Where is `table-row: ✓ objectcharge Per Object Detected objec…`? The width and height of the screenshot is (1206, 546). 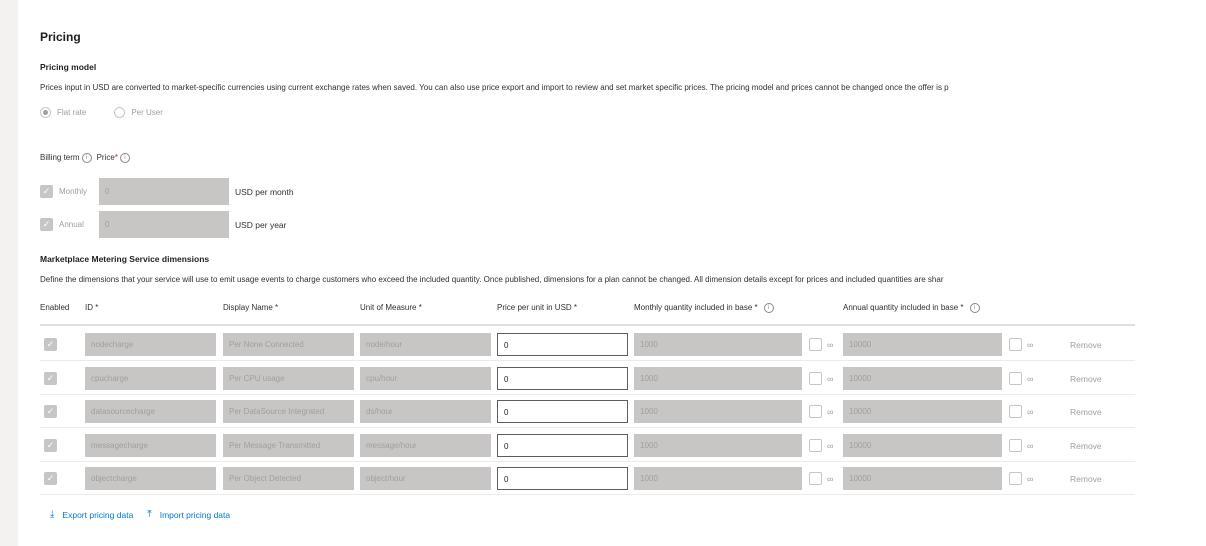 table-row: ✓ objectcharge Per Object Detected objec… is located at coordinates (587, 478).